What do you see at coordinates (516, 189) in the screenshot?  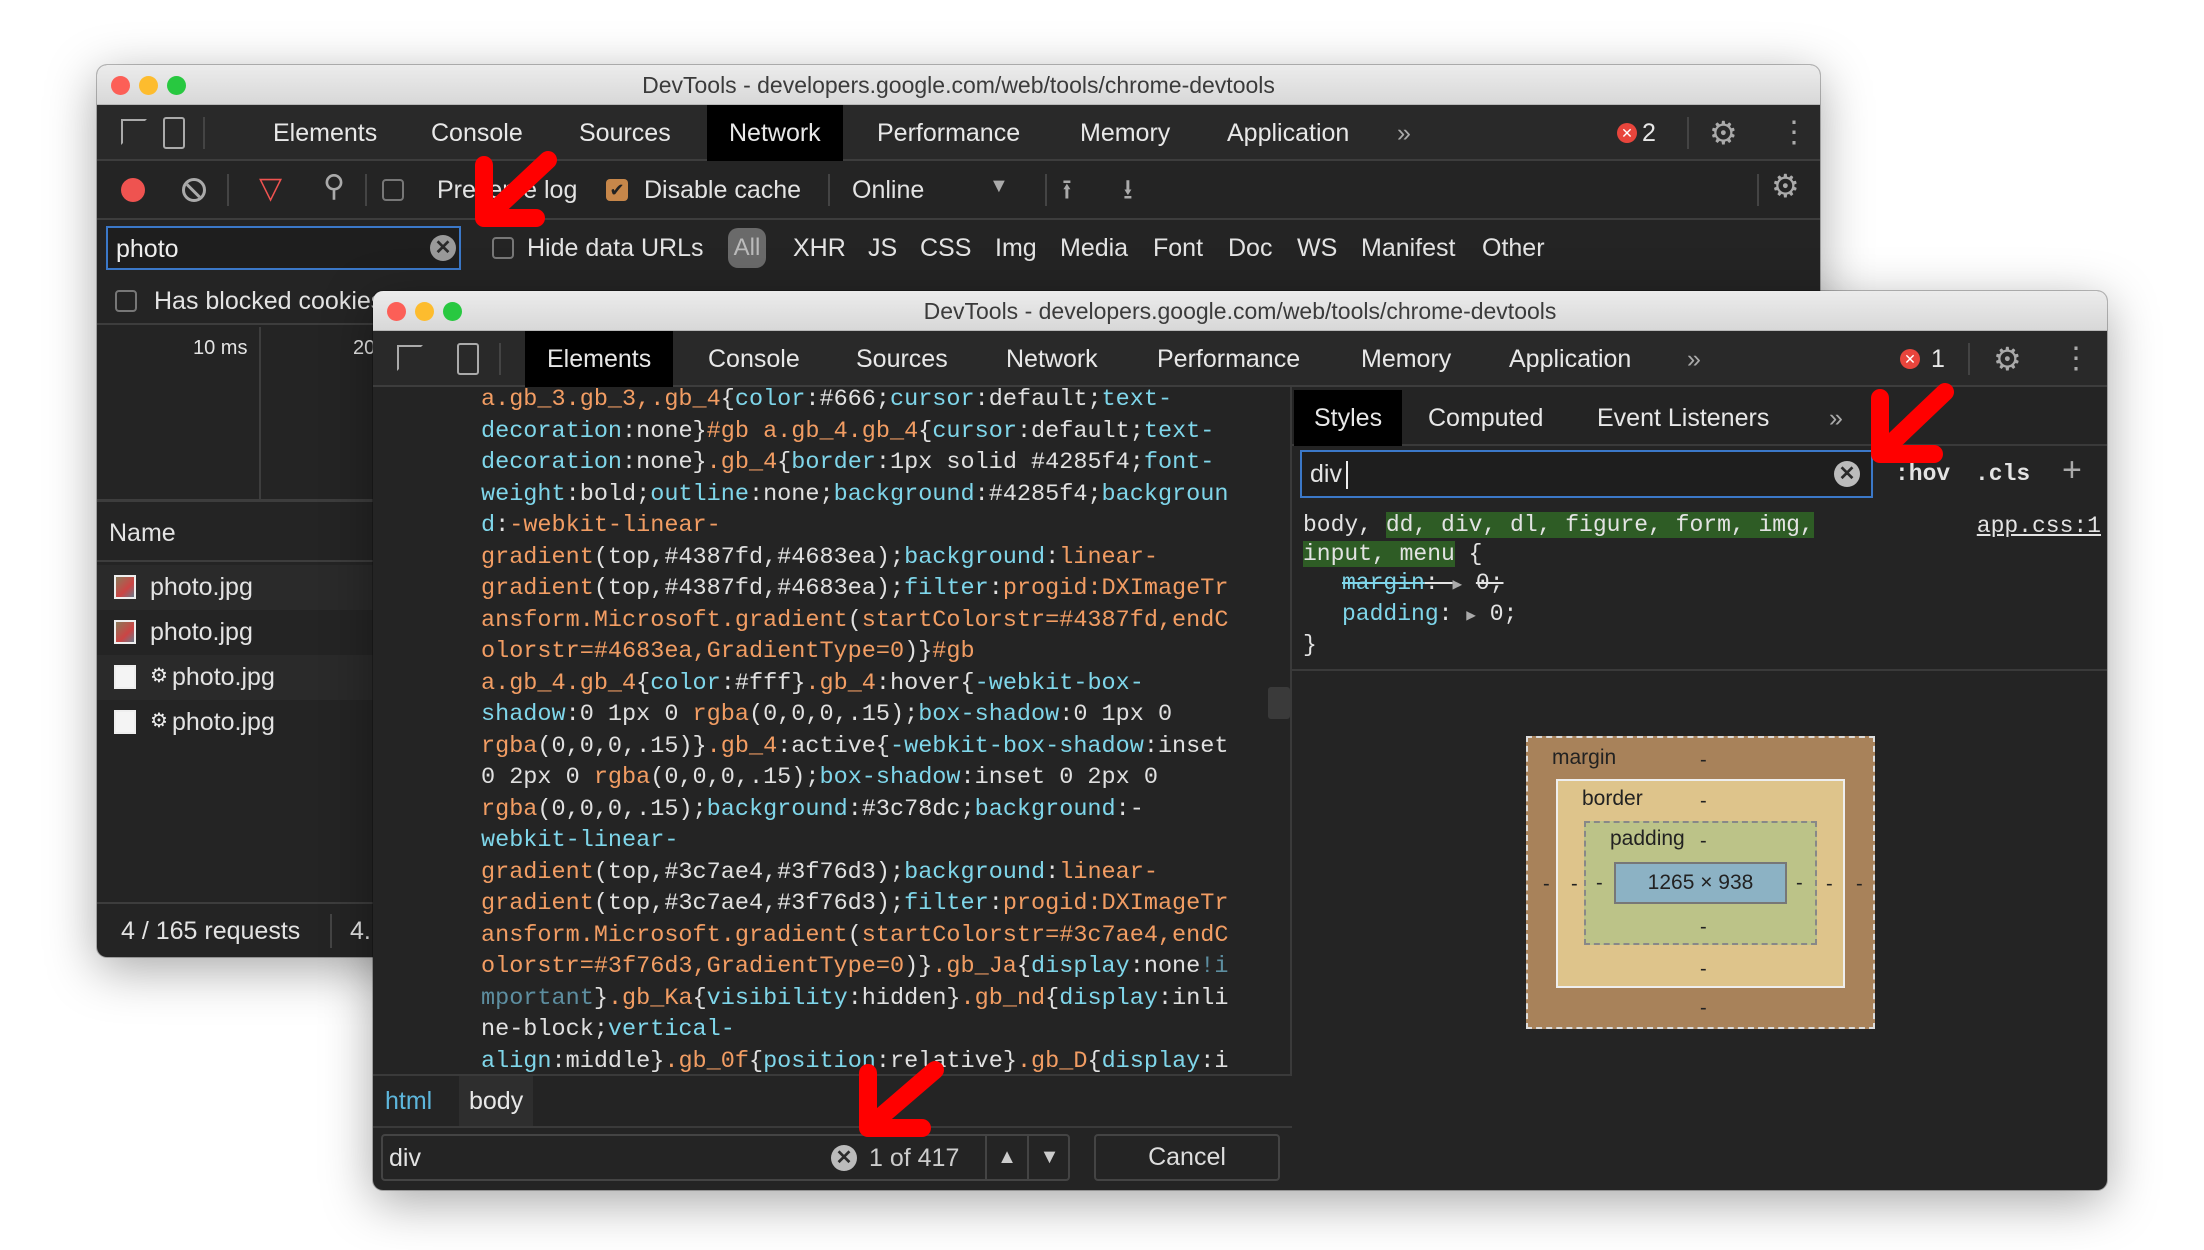 I see `annotation-arrow-preserve-log` at bounding box center [516, 189].